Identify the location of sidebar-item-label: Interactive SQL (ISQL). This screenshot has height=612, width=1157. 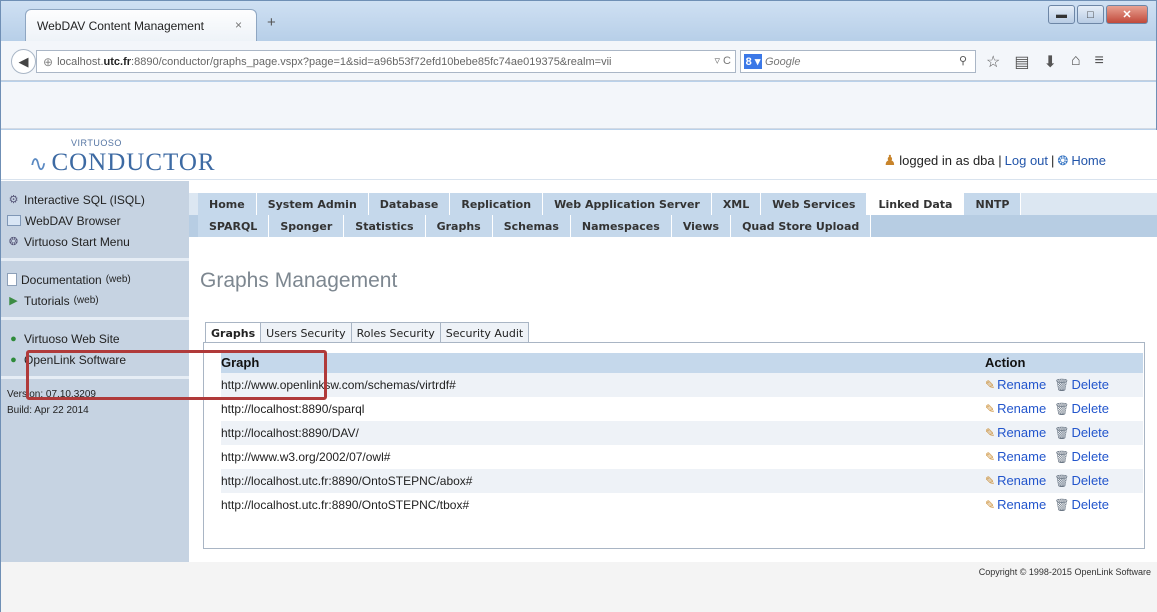
(84, 199).